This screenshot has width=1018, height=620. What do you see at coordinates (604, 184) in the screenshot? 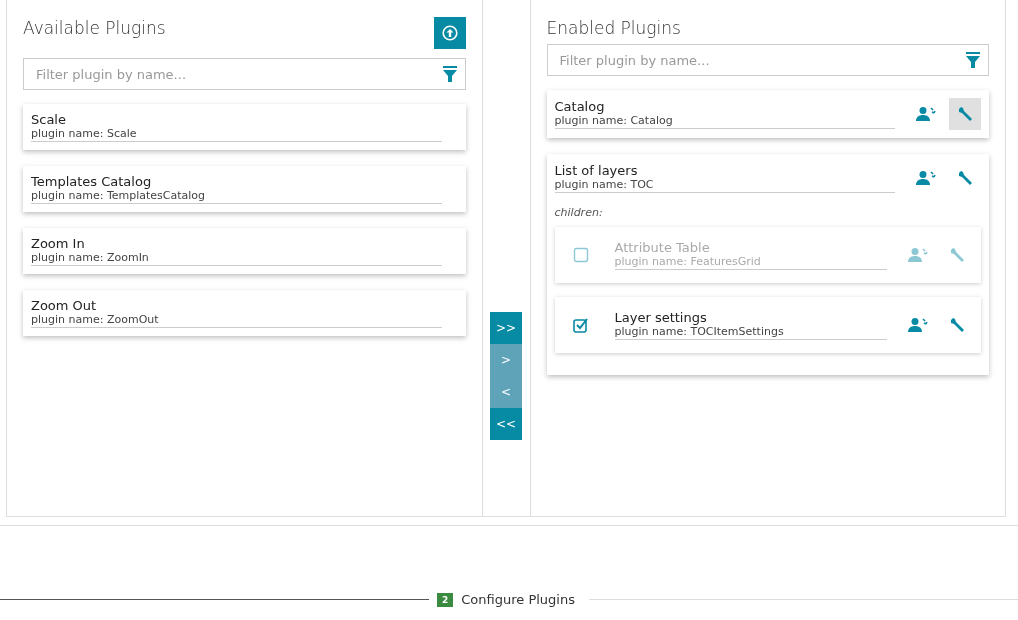
I see `plugin-name: plugin name: TOC` at bounding box center [604, 184].